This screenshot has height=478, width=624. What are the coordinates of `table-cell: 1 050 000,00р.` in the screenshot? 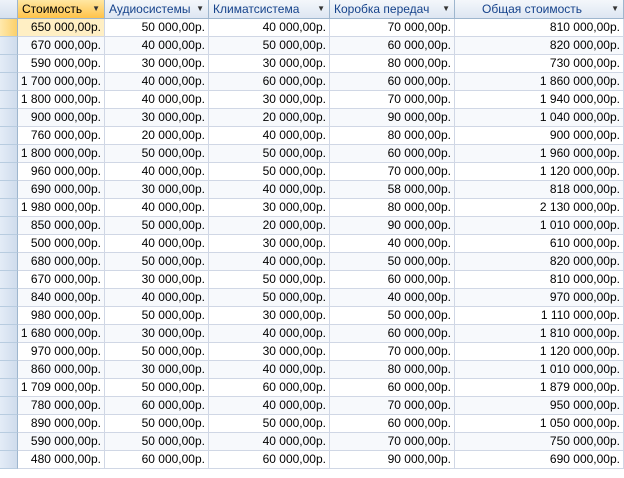 It's located at (539, 424).